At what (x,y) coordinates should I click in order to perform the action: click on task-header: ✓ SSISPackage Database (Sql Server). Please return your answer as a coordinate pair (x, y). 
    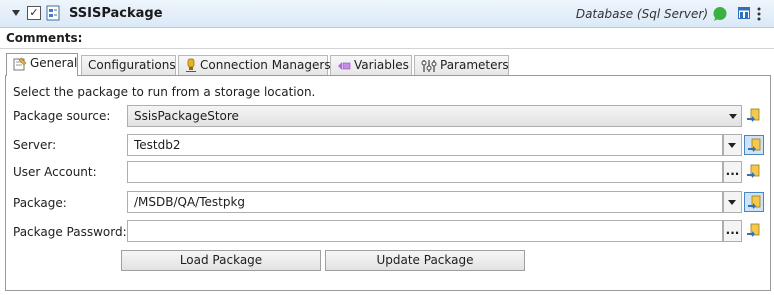
    Looking at the image, I should click on (387, 14).